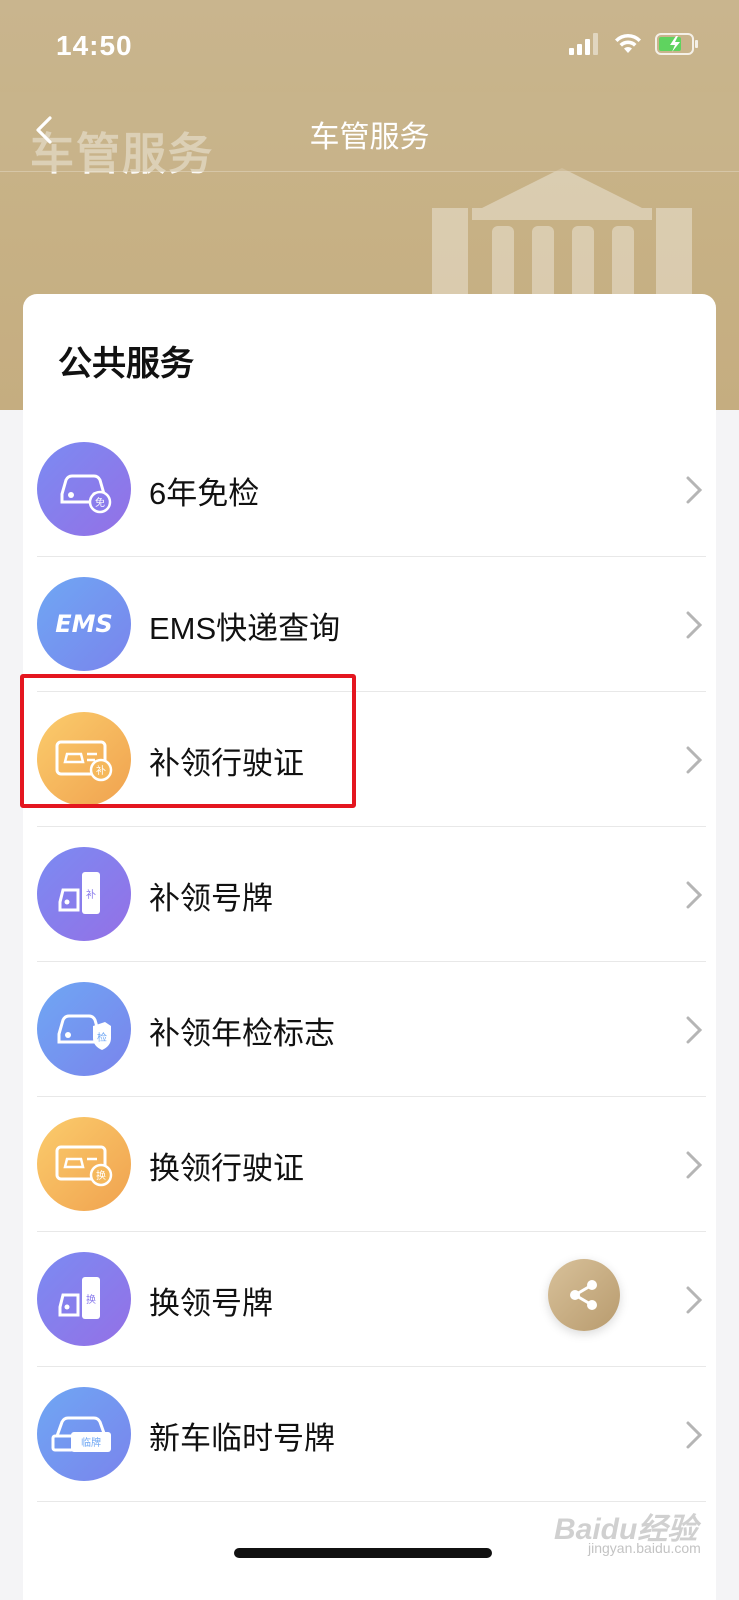 This screenshot has height=1600, width=739. Describe the element at coordinates (94, 45) in the screenshot. I see `status-time: 14:50` at that location.